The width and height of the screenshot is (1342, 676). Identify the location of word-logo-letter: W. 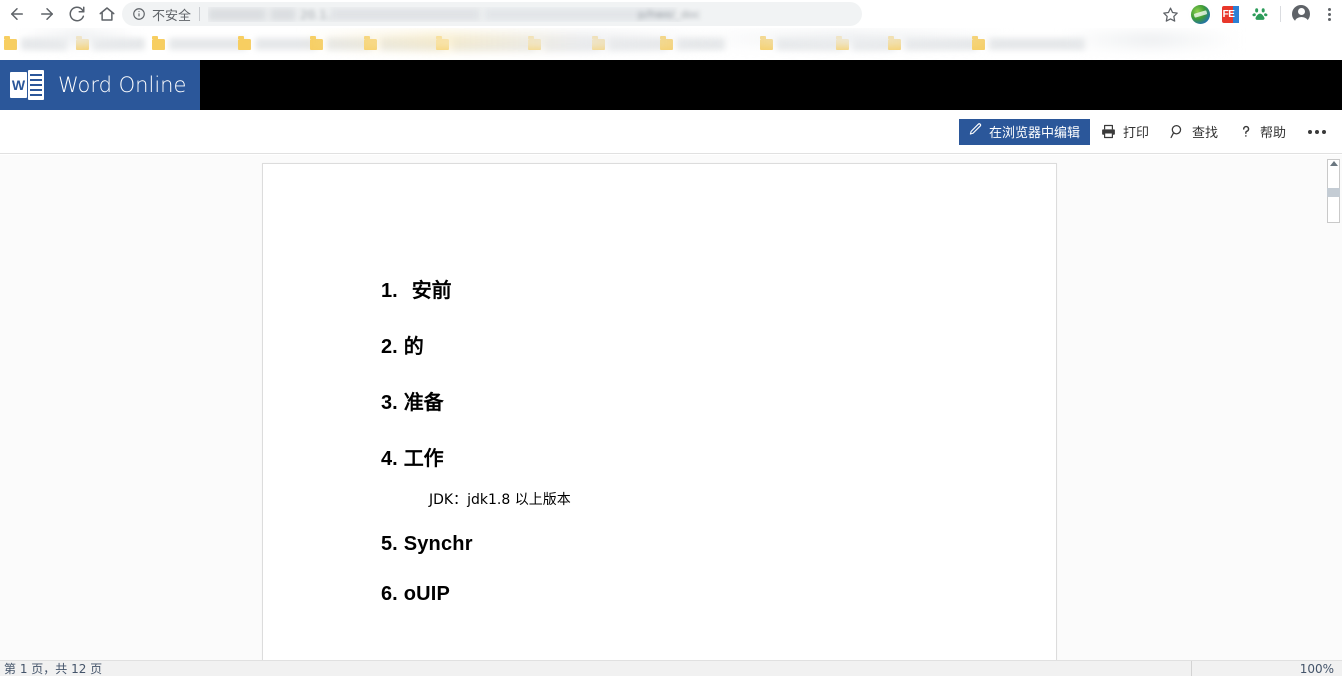
(18, 85).